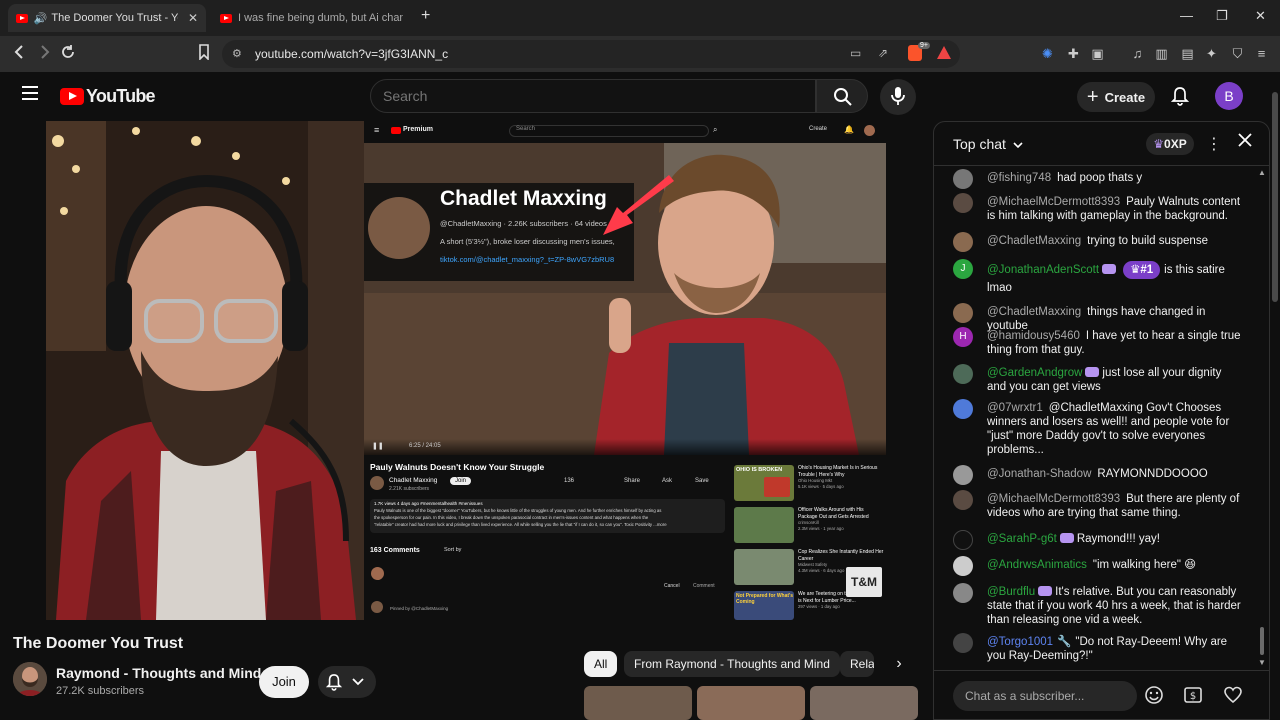 This screenshot has width=1280, height=720. Describe the element at coordinates (107, 18) in the screenshot. I see `browser-tab-active: 🔊 The Doomer You Trust - YouTube ✕` at that location.